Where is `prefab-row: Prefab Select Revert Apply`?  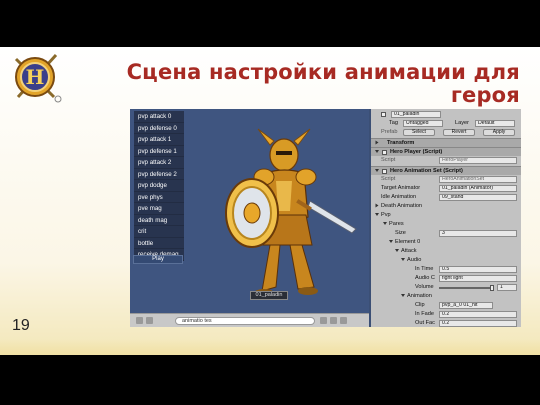 prefab-row: Prefab Select Revert Apply is located at coordinates (446, 132).